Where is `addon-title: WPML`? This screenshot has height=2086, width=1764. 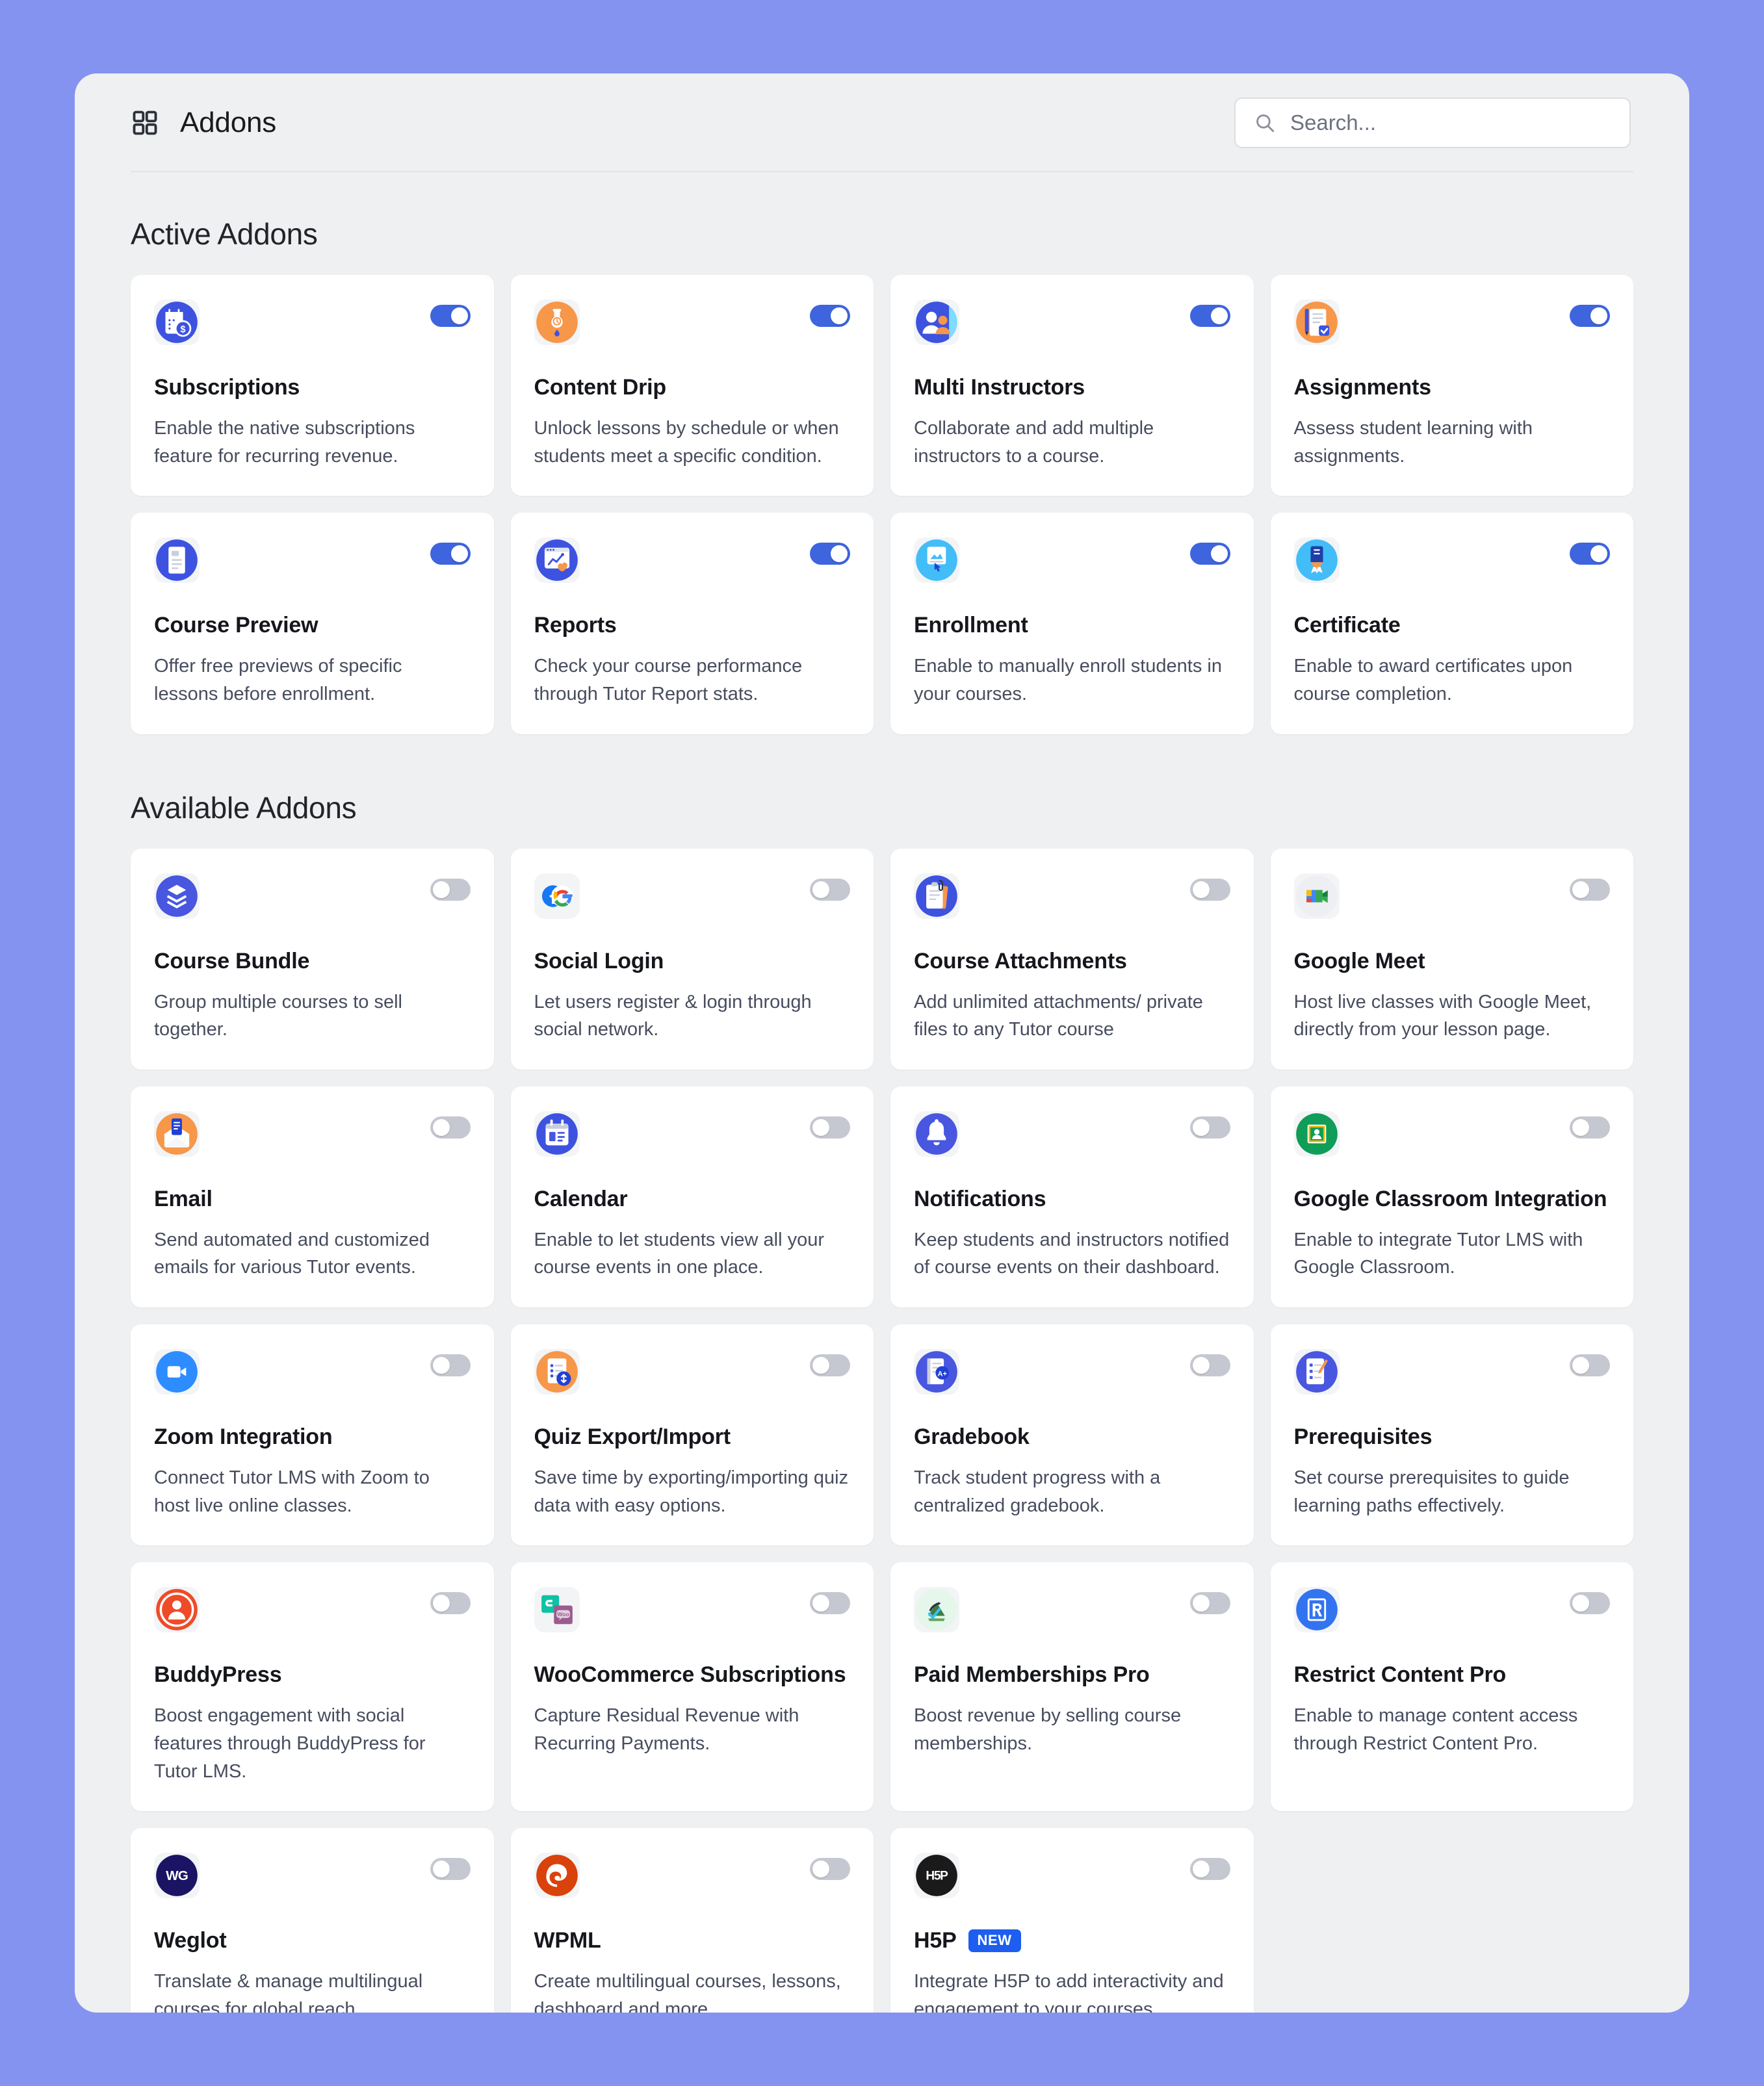 addon-title: WPML is located at coordinates (567, 1940).